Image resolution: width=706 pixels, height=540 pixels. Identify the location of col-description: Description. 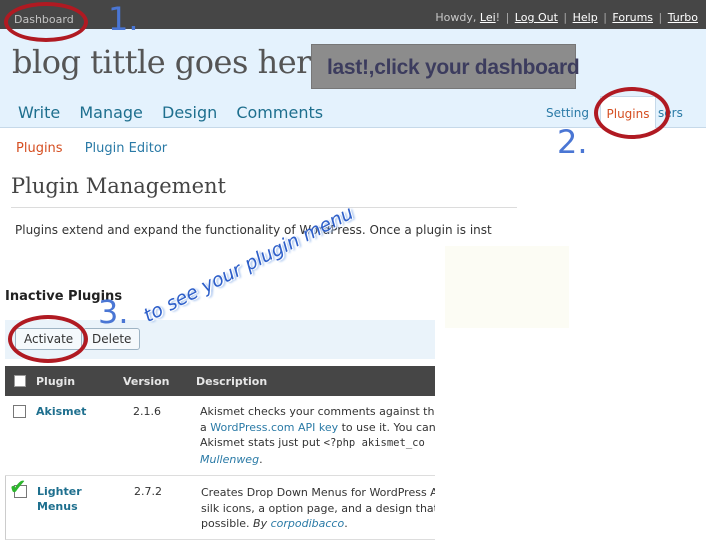
(232, 381).